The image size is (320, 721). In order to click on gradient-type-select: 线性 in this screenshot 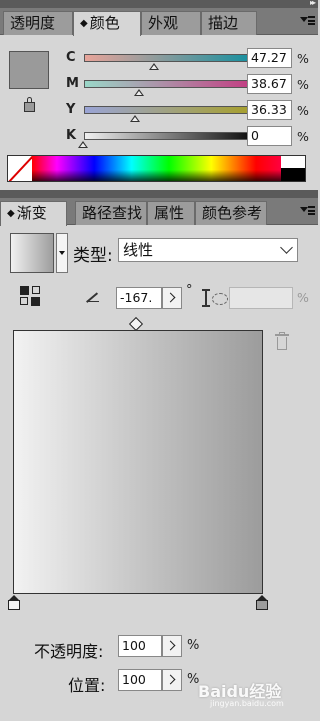, I will do `click(208, 250)`.